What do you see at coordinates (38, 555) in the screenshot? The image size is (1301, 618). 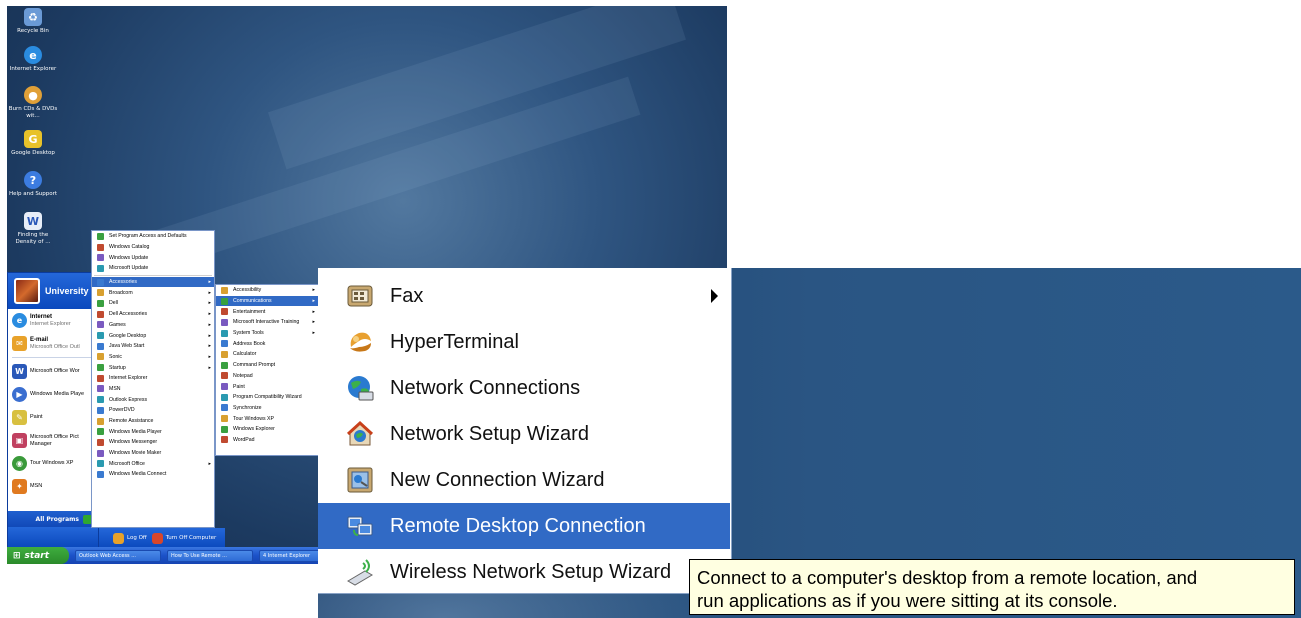 I see `start-button: ⊞ start` at bounding box center [38, 555].